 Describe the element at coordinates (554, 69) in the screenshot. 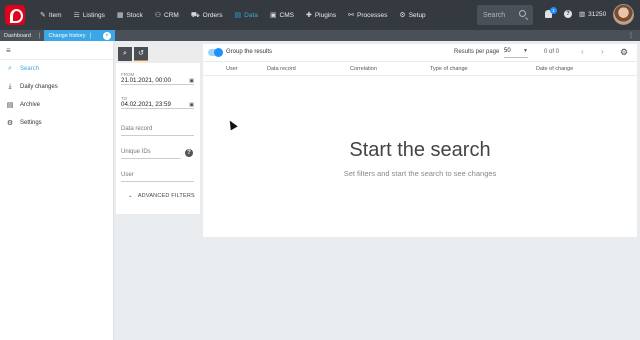

I see `column-date-of-change: Date of change` at that location.